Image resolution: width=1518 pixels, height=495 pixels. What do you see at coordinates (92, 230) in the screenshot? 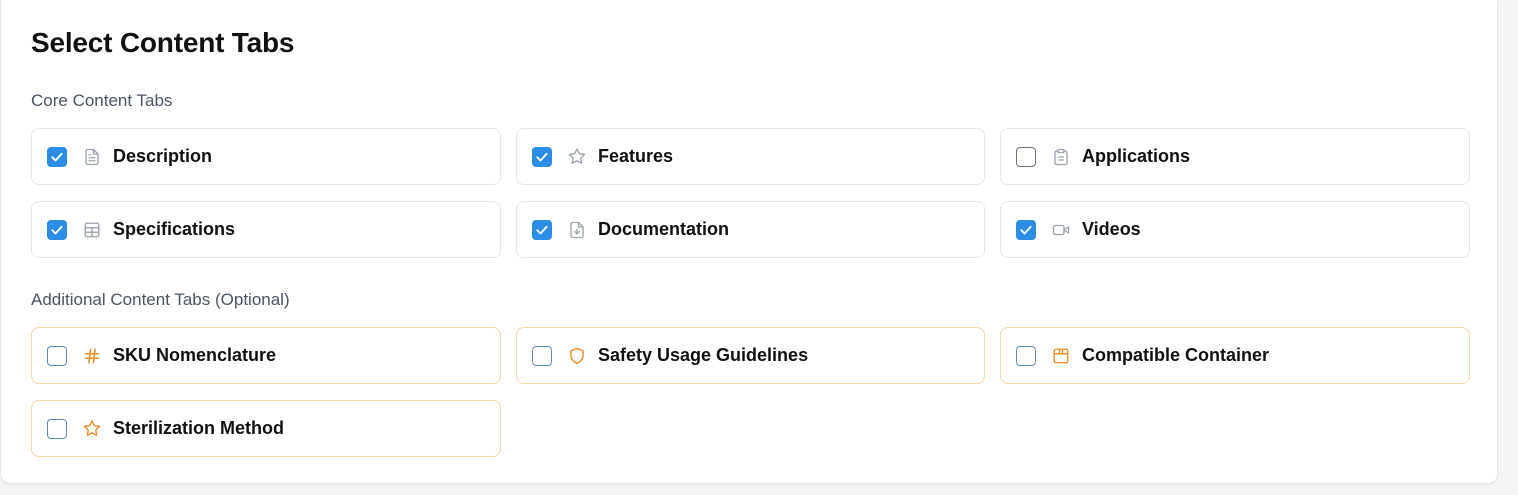
I see `table-icon` at bounding box center [92, 230].